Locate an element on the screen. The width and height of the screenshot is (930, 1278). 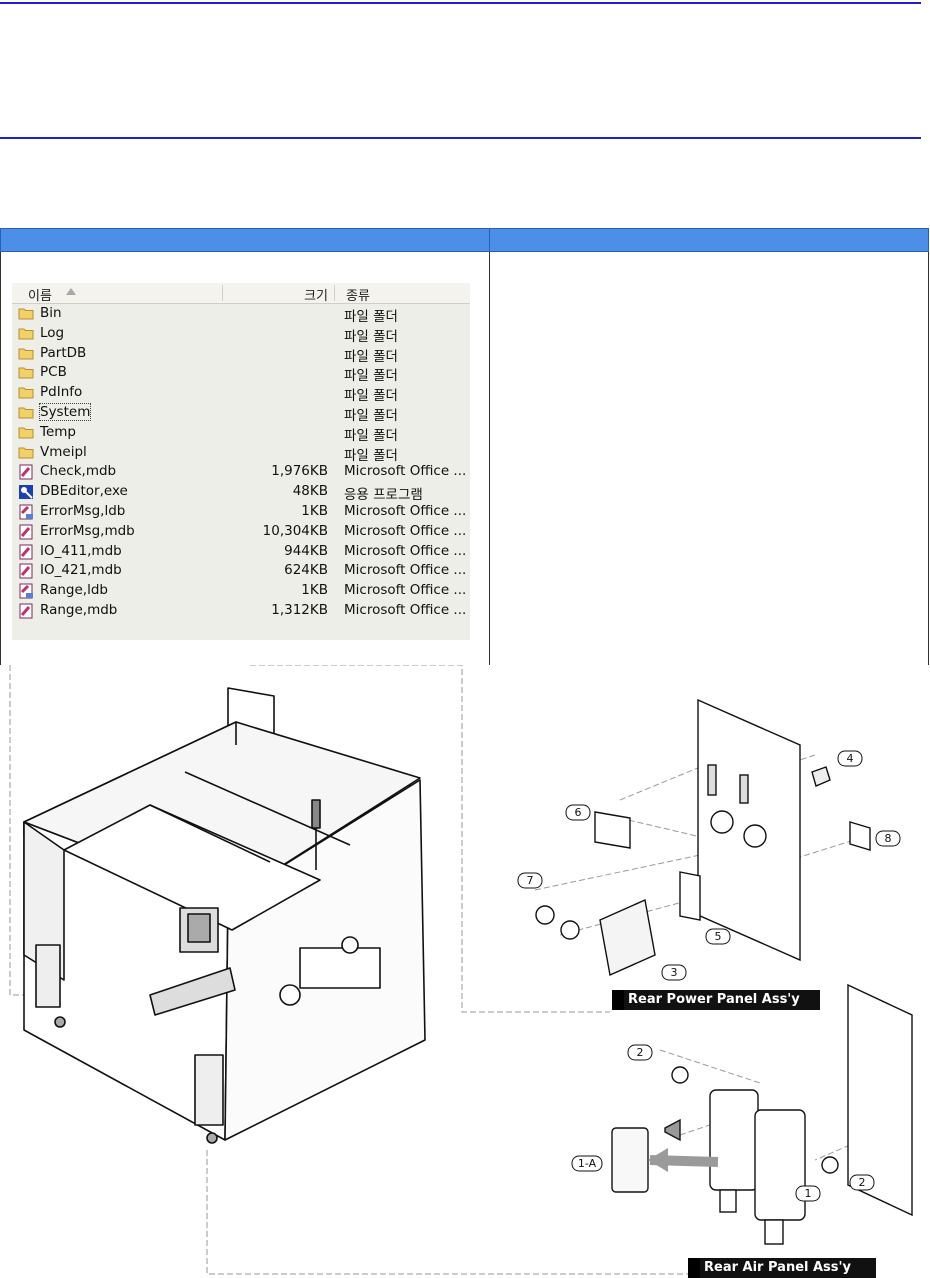
svg-text: 7 is located at coordinates (530, 880).